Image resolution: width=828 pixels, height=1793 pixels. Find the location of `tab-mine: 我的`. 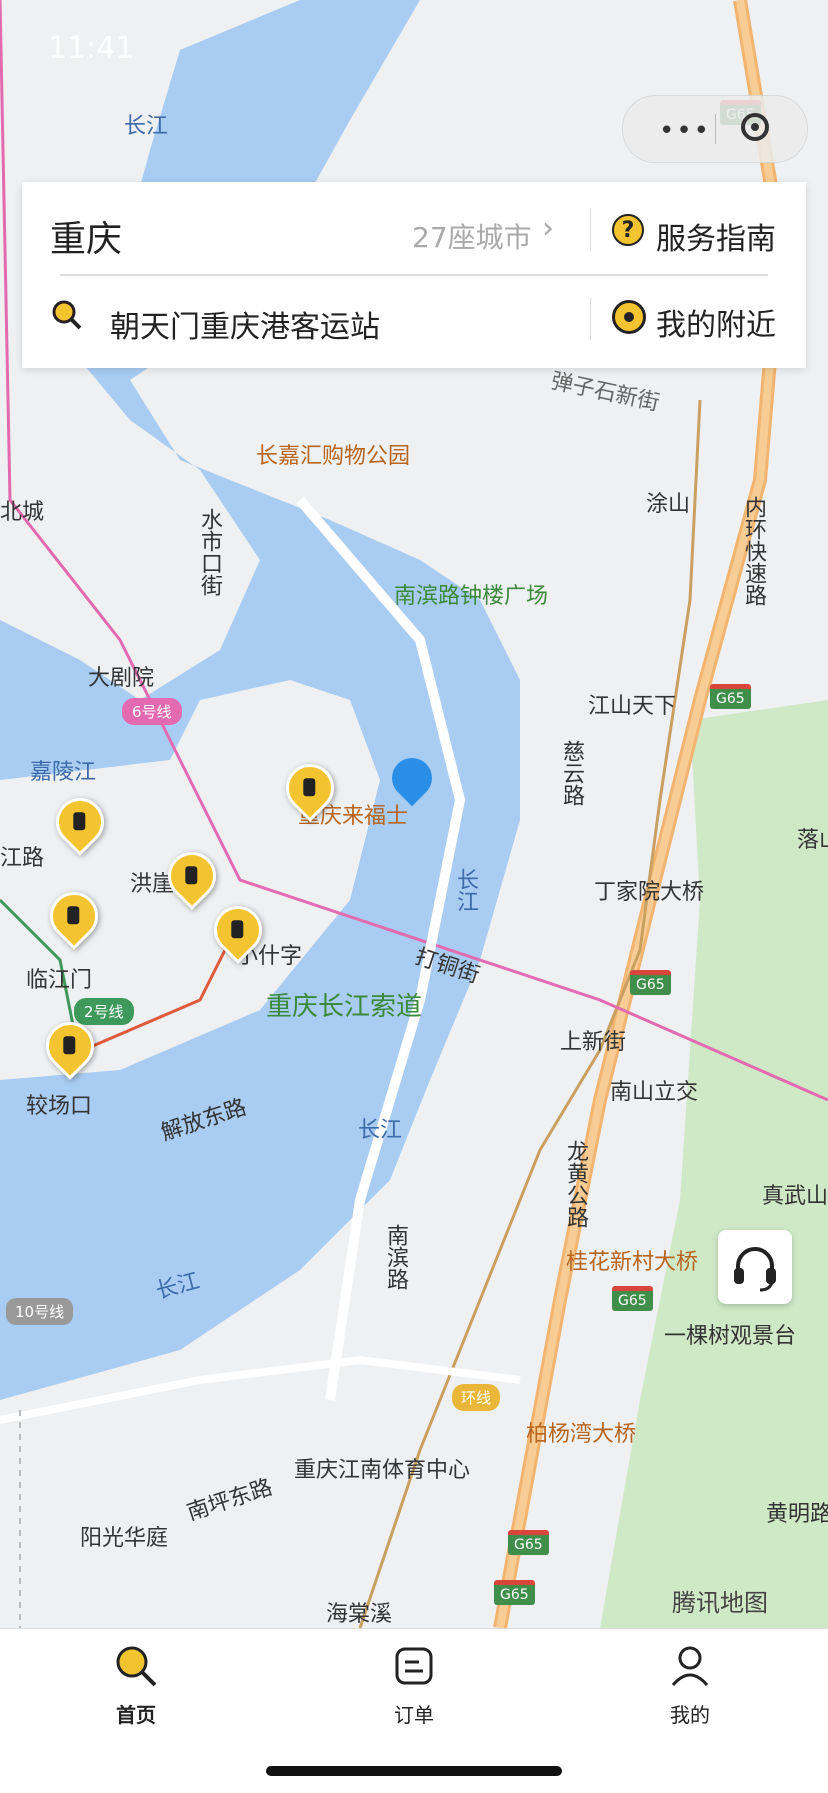

tab-mine: 我的 is located at coordinates (690, 1685).